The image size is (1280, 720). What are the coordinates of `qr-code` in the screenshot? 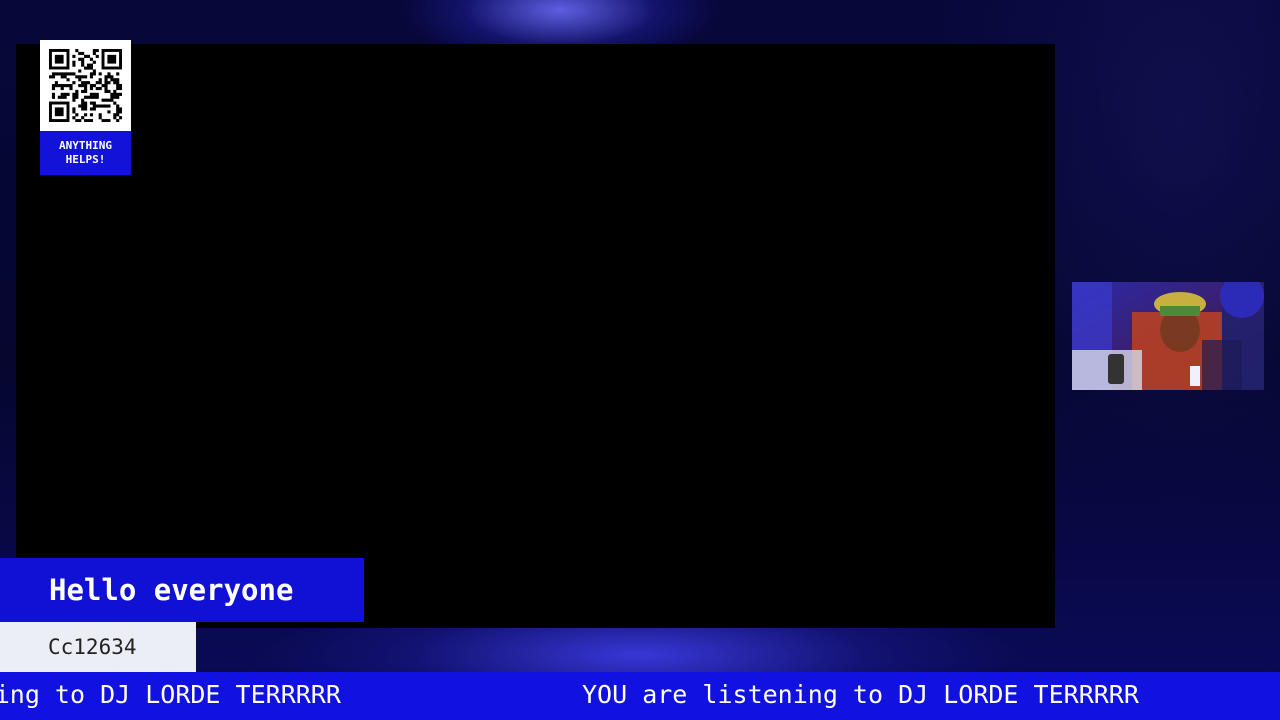 It's located at (85, 85).